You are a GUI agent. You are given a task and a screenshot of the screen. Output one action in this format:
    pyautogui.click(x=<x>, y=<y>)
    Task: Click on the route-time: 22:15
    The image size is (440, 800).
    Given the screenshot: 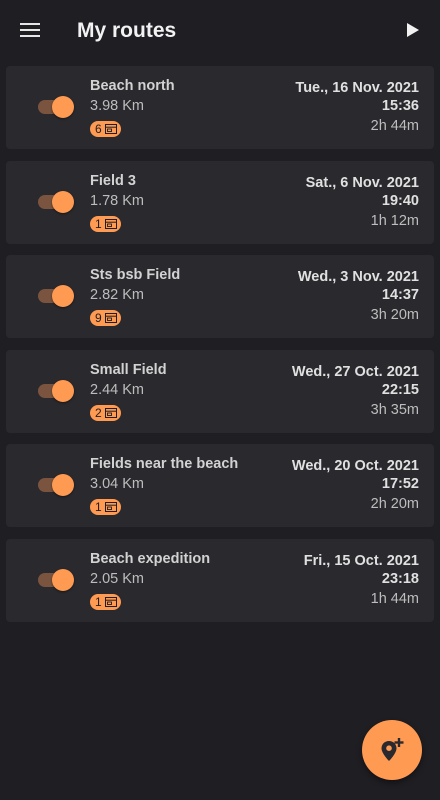 What is the action you would take?
    pyautogui.click(x=400, y=389)
    